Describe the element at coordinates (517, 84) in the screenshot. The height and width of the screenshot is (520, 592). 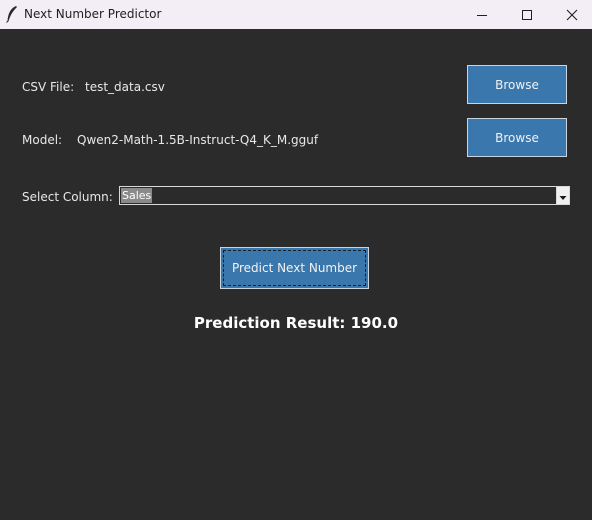
I see `csv-browse-button: Browse` at that location.